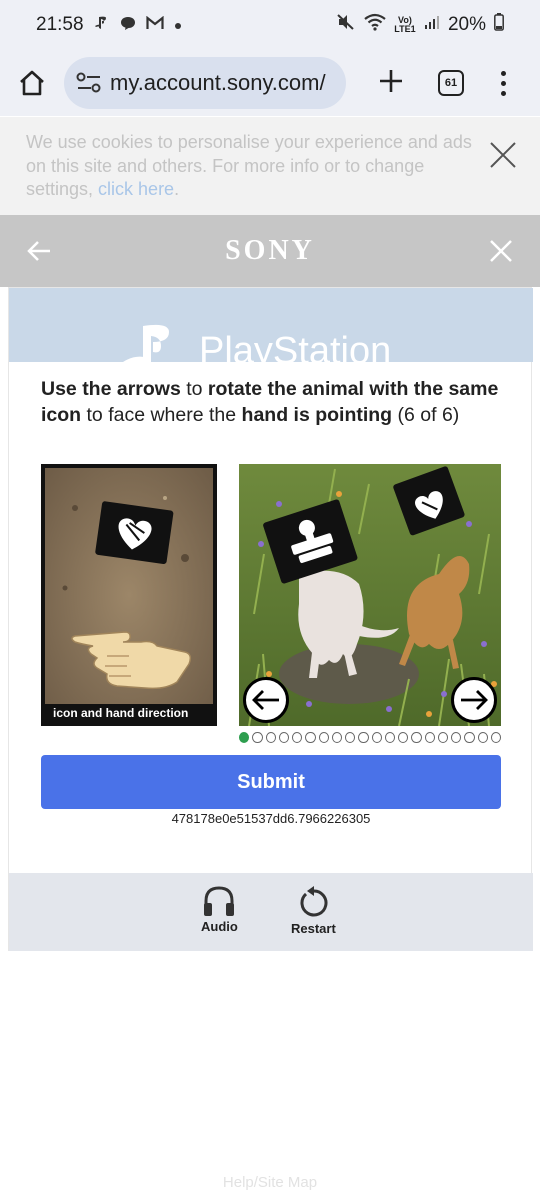 The image size is (540, 1200). I want to click on instruction-text-3: (6 of 6), so click(426, 415).